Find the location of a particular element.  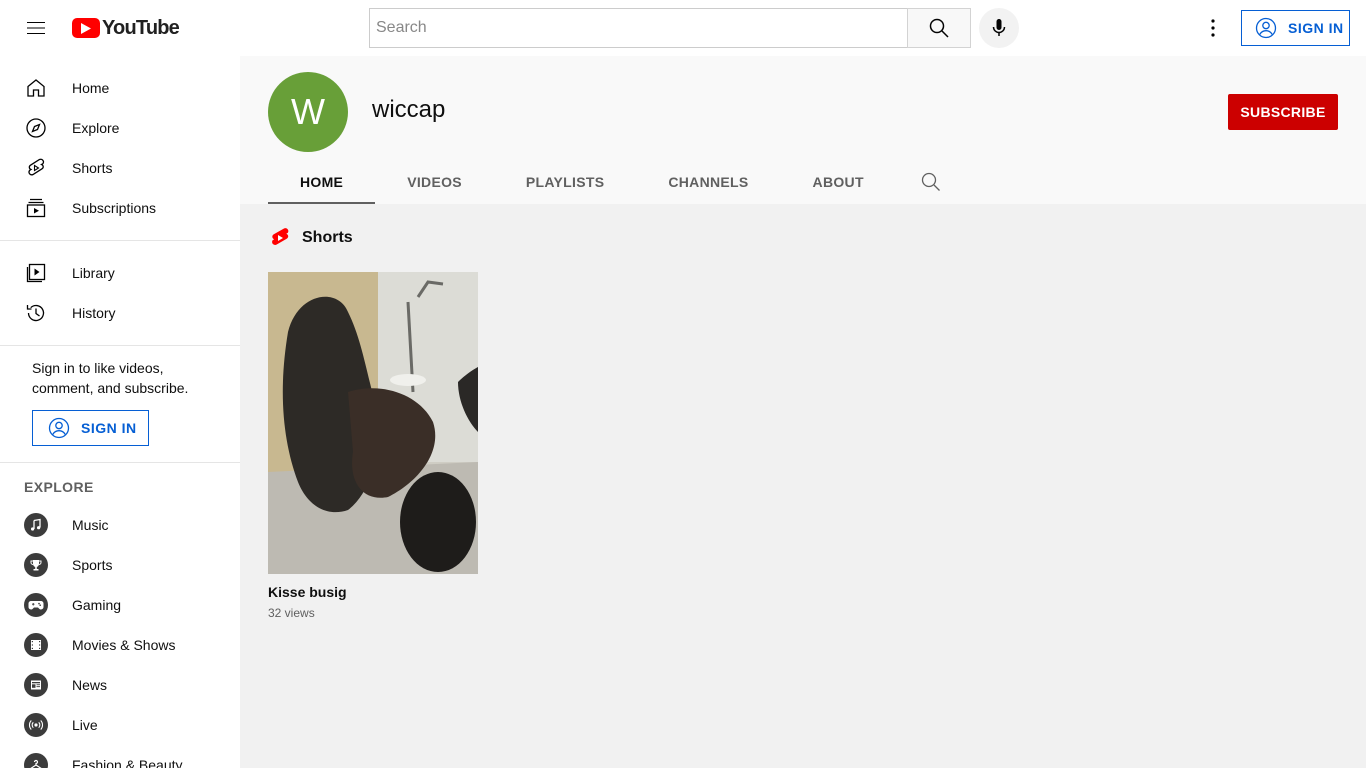

sidebar-item-gaming: Gaming is located at coordinates (120, 605).